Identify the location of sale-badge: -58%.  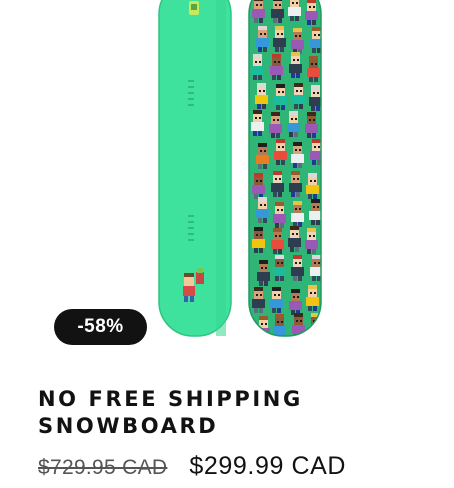
(100, 327).